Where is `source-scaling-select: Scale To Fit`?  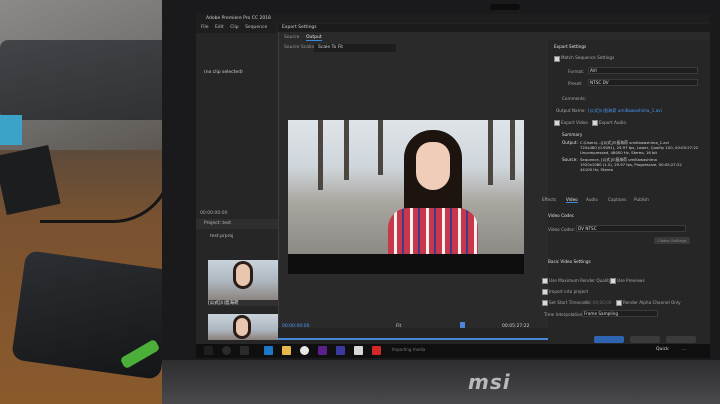 source-scaling-select: Scale To Fit is located at coordinates (355, 48).